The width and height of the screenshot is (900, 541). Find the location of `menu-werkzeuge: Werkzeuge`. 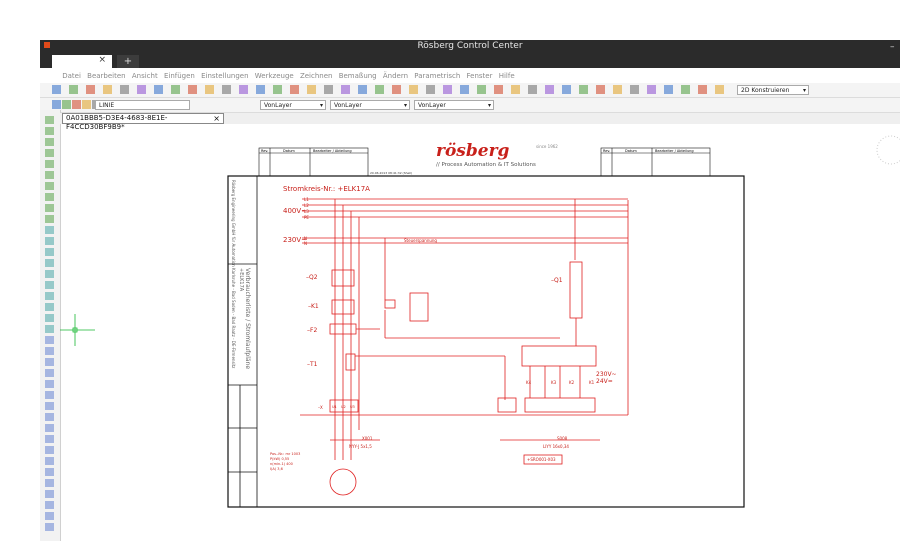

menu-werkzeuge: Werkzeuge is located at coordinates (274, 76).